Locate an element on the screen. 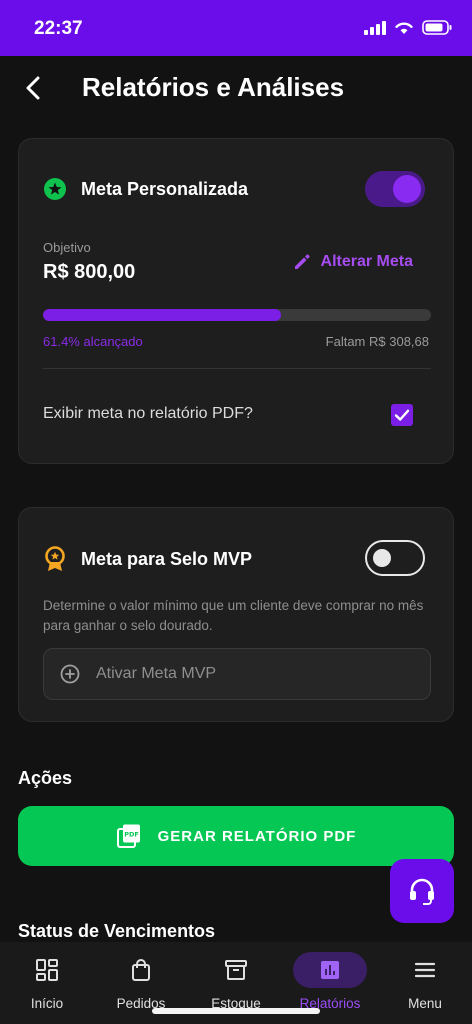 This screenshot has width=472, height=1024. nav-item-inicio: Início is located at coordinates (47, 983).